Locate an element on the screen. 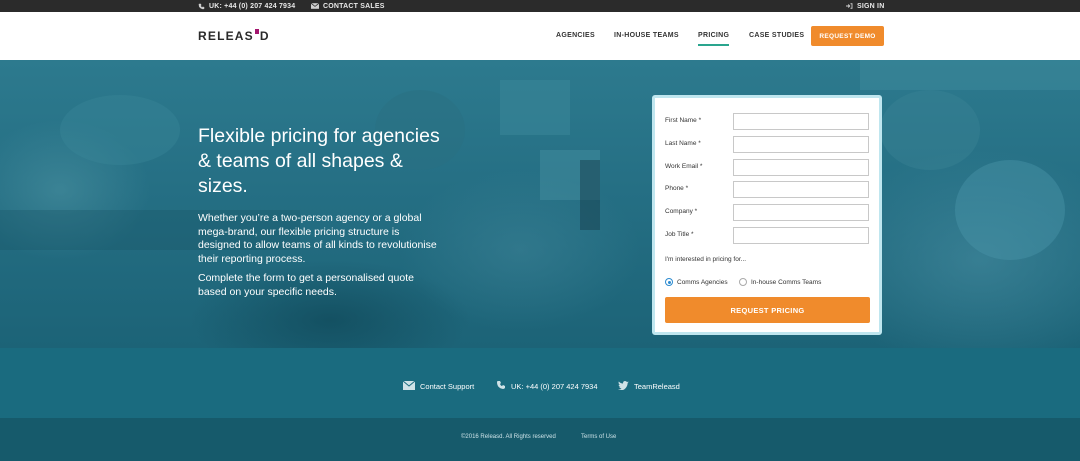  work-email-label: Work Email * is located at coordinates (684, 166).